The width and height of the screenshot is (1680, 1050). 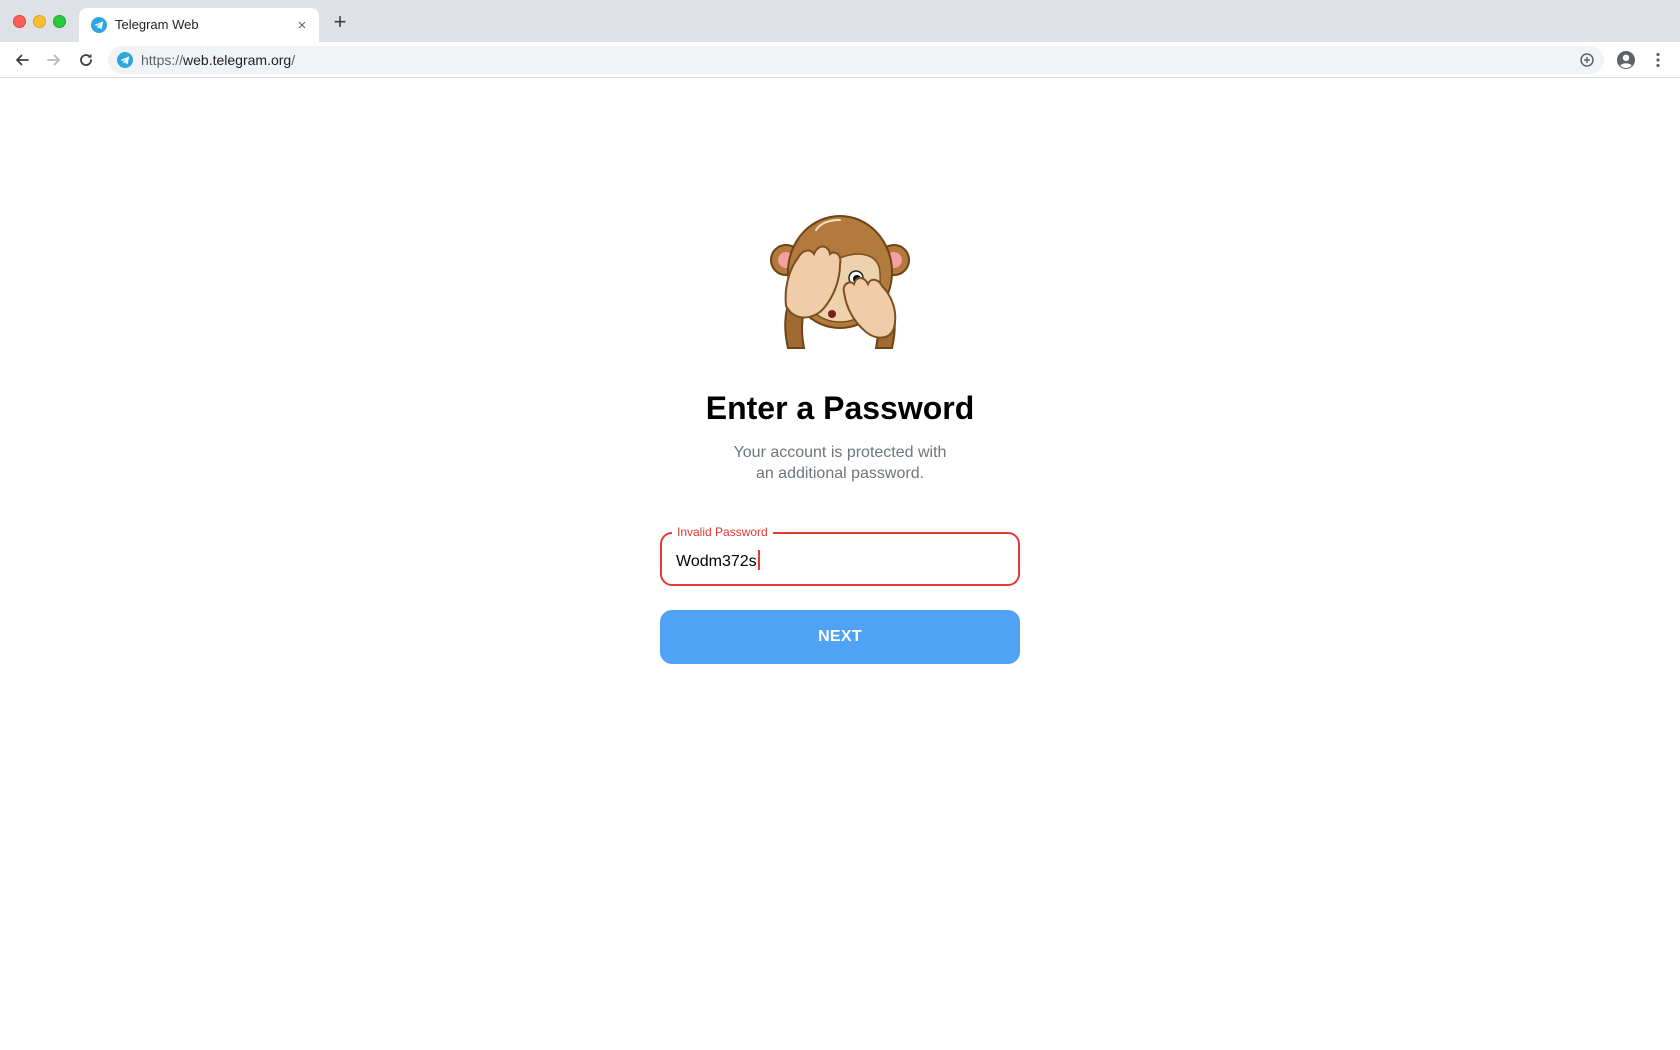 What do you see at coordinates (59, 21) in the screenshot?
I see `window-zoom-button` at bounding box center [59, 21].